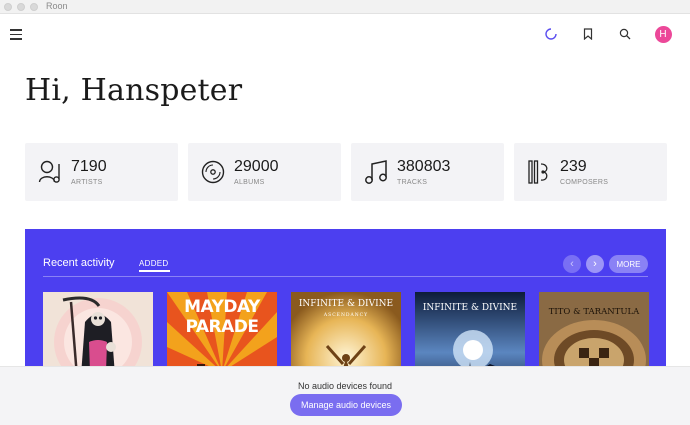 The height and width of the screenshot is (425, 690). Describe the element at coordinates (222, 307) in the screenshot. I see `svg-text: MAYDAY` at that location.